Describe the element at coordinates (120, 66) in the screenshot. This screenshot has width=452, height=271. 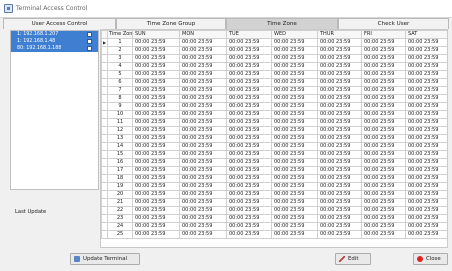
I see `time-zone-id-cell: 4` at that location.